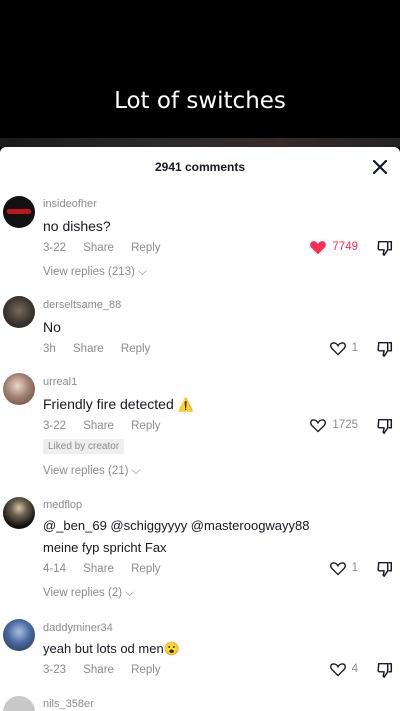 The height and width of the screenshot is (711, 400). What do you see at coordinates (55, 569) in the screenshot?
I see `comment-date: 4-14` at bounding box center [55, 569].